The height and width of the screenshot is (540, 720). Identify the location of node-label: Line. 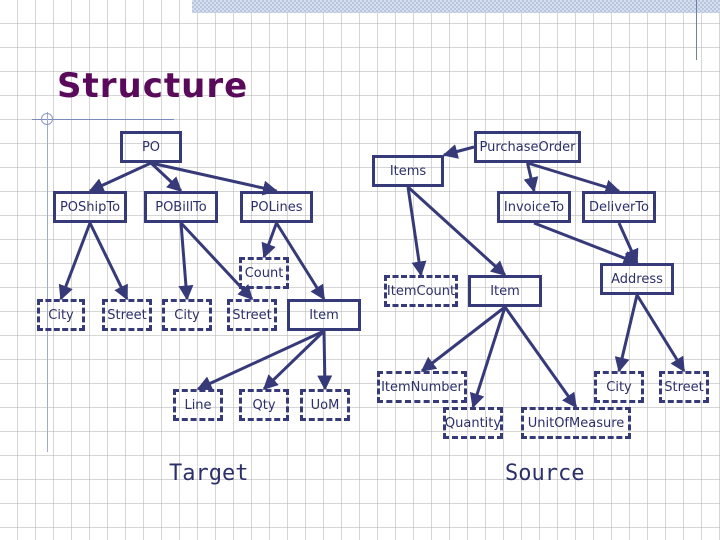
(198, 405).